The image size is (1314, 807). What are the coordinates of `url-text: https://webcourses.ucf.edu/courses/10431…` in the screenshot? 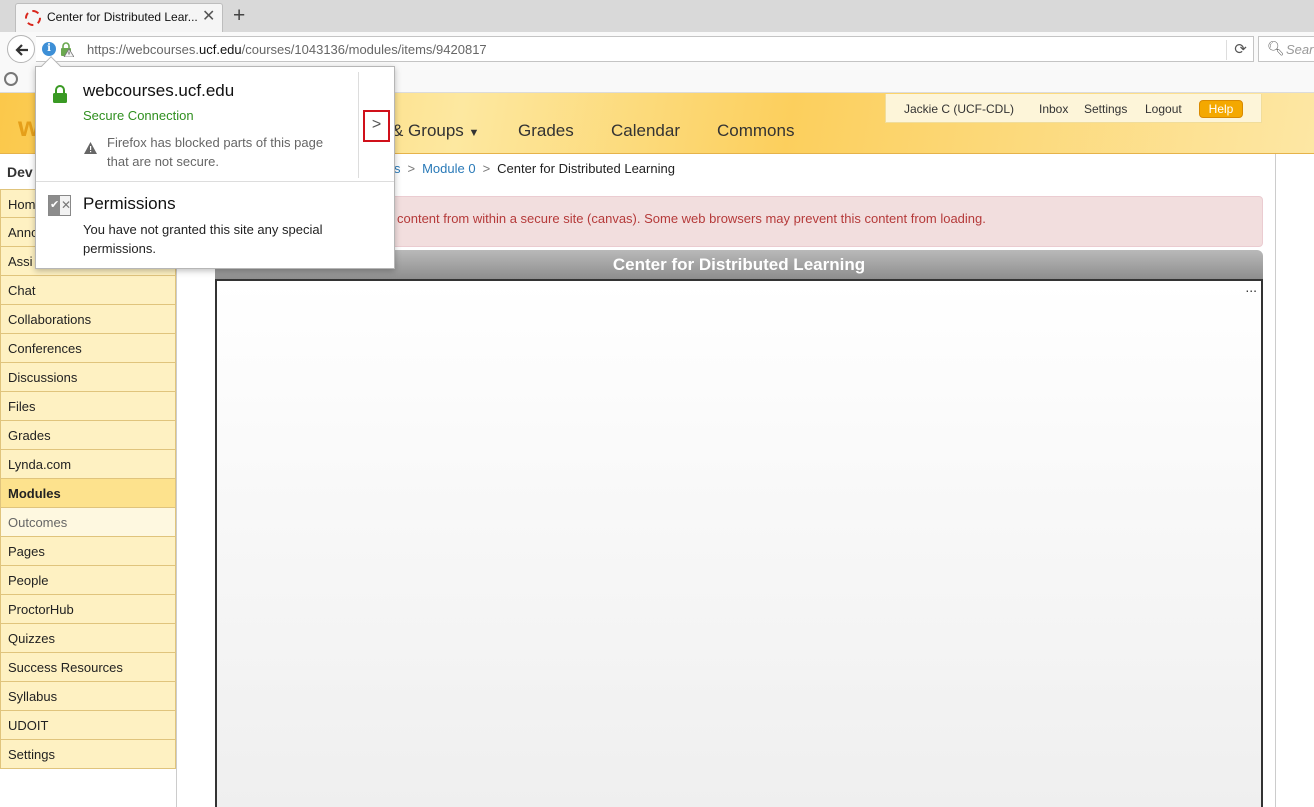 It's located at (287, 49).